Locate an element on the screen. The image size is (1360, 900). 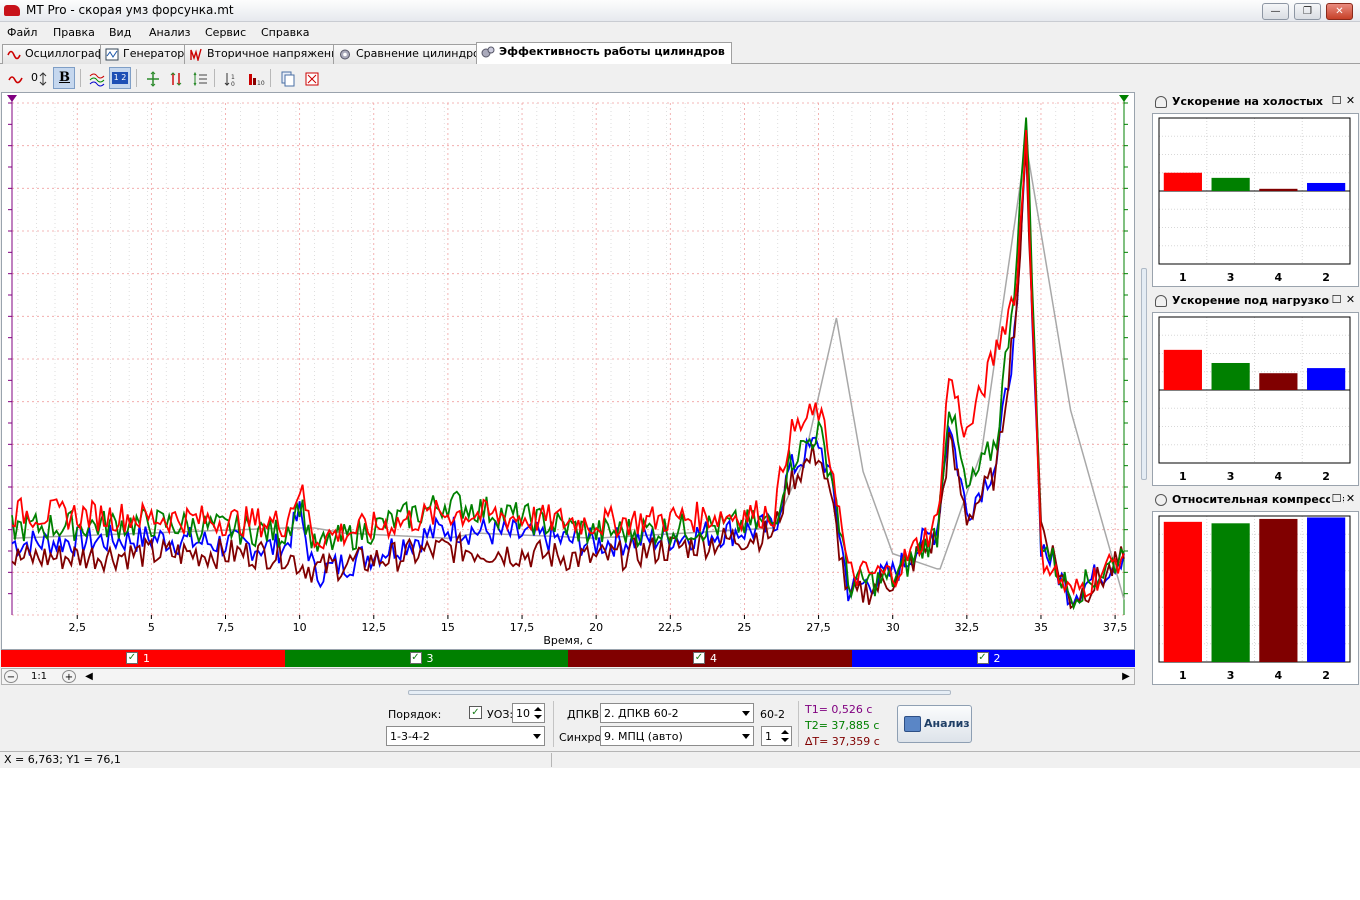
analyze-icon is located at coordinates (912, 724).